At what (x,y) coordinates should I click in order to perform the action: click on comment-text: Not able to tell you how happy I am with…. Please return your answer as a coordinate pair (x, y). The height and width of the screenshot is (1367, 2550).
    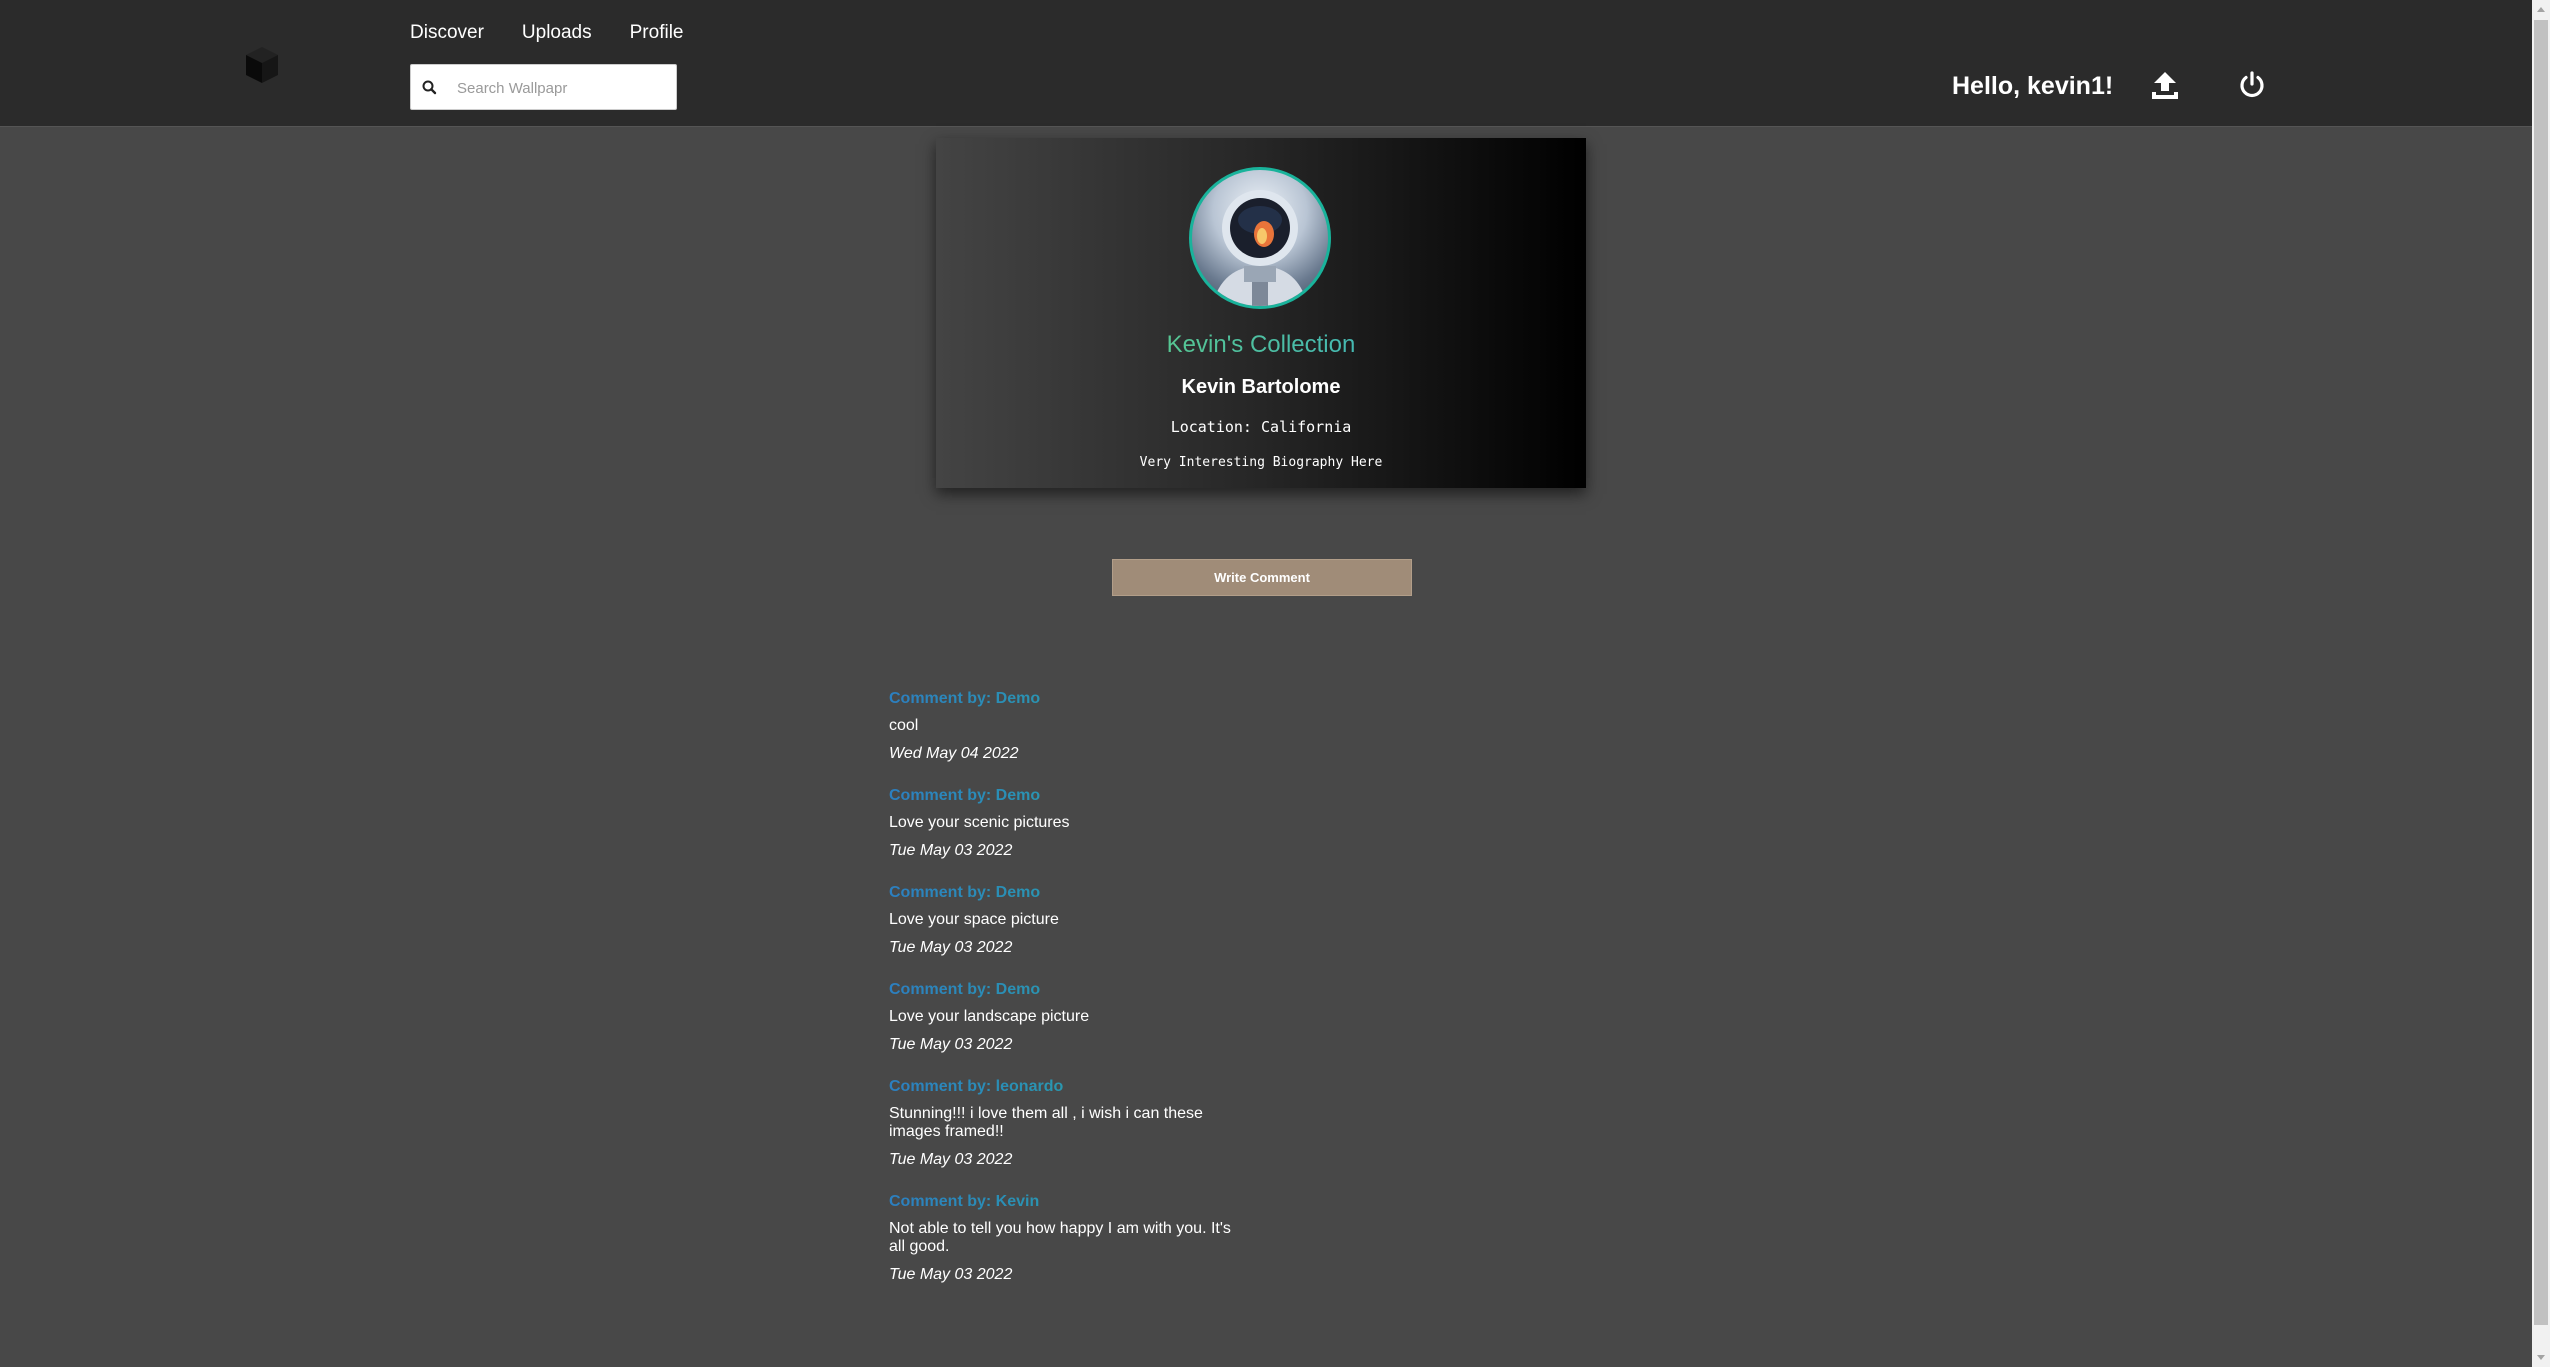
    Looking at the image, I should click on (1060, 1237).